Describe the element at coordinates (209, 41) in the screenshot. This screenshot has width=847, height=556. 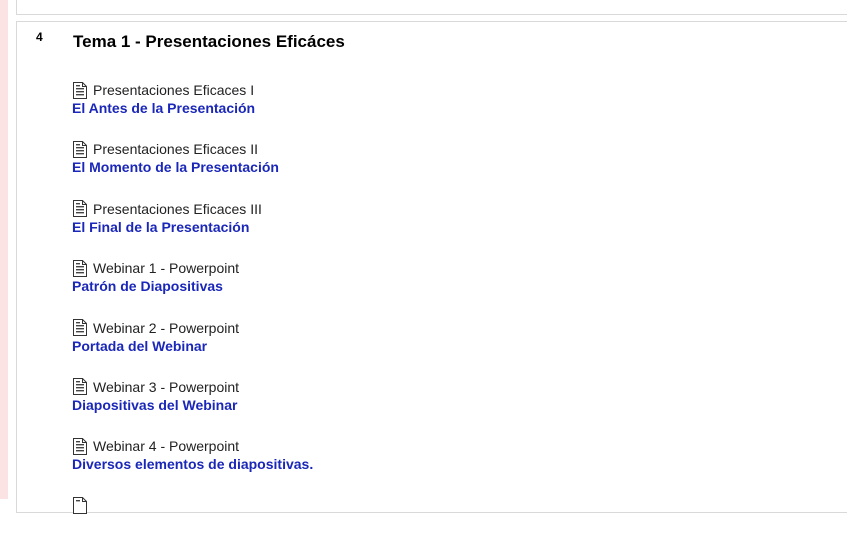
I see `section-title: Tema 1 - Presentaciones Eficáces` at that location.